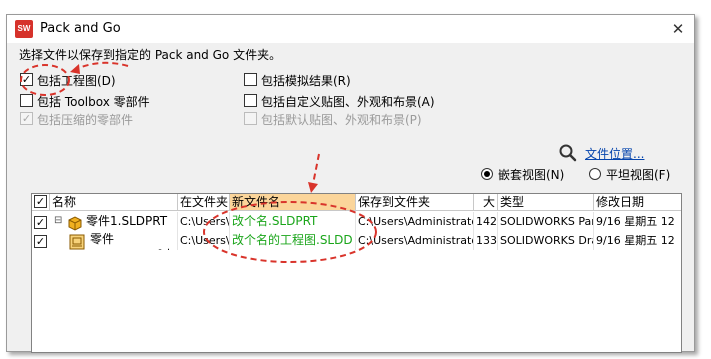  I want to click on row-new-name: 改个名的工程图.SLDD, so click(293, 240).